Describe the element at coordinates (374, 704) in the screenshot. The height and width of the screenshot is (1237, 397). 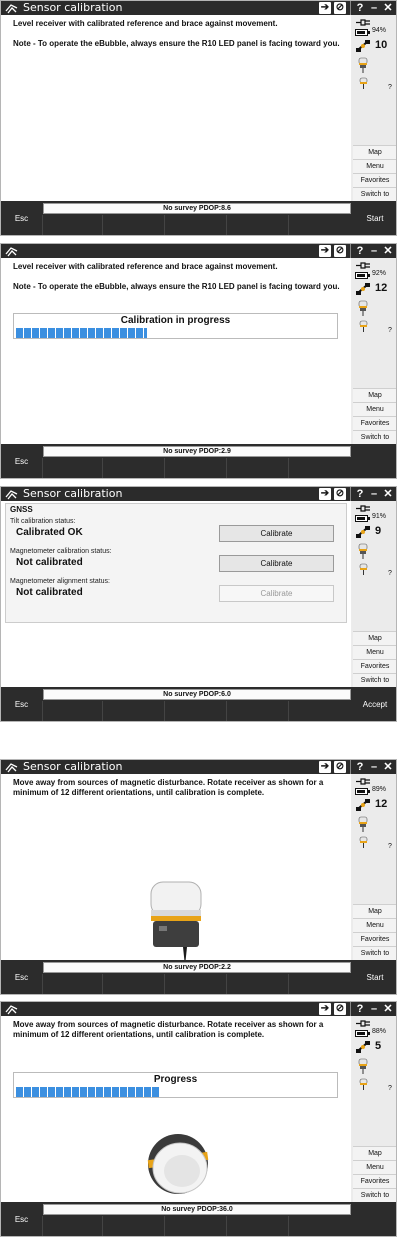
I see `accept-button: Accept` at that location.